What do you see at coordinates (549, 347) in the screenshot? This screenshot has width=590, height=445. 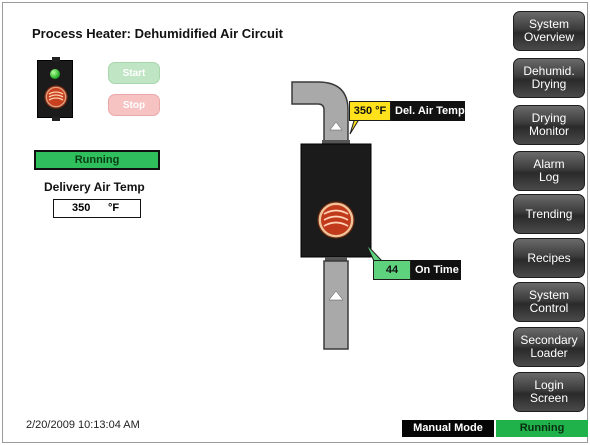 I see `nav-secondary-loader-button: Secondary Loader` at bounding box center [549, 347].